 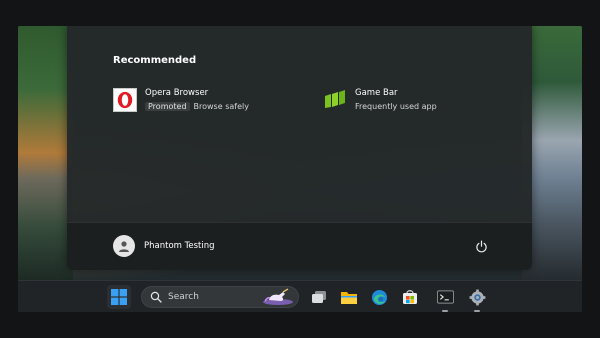 I want to click on file-explorer-icon, so click(x=349, y=297).